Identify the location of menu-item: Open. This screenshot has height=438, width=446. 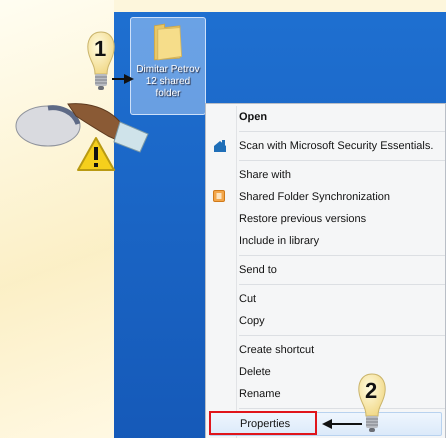
(244, 117).